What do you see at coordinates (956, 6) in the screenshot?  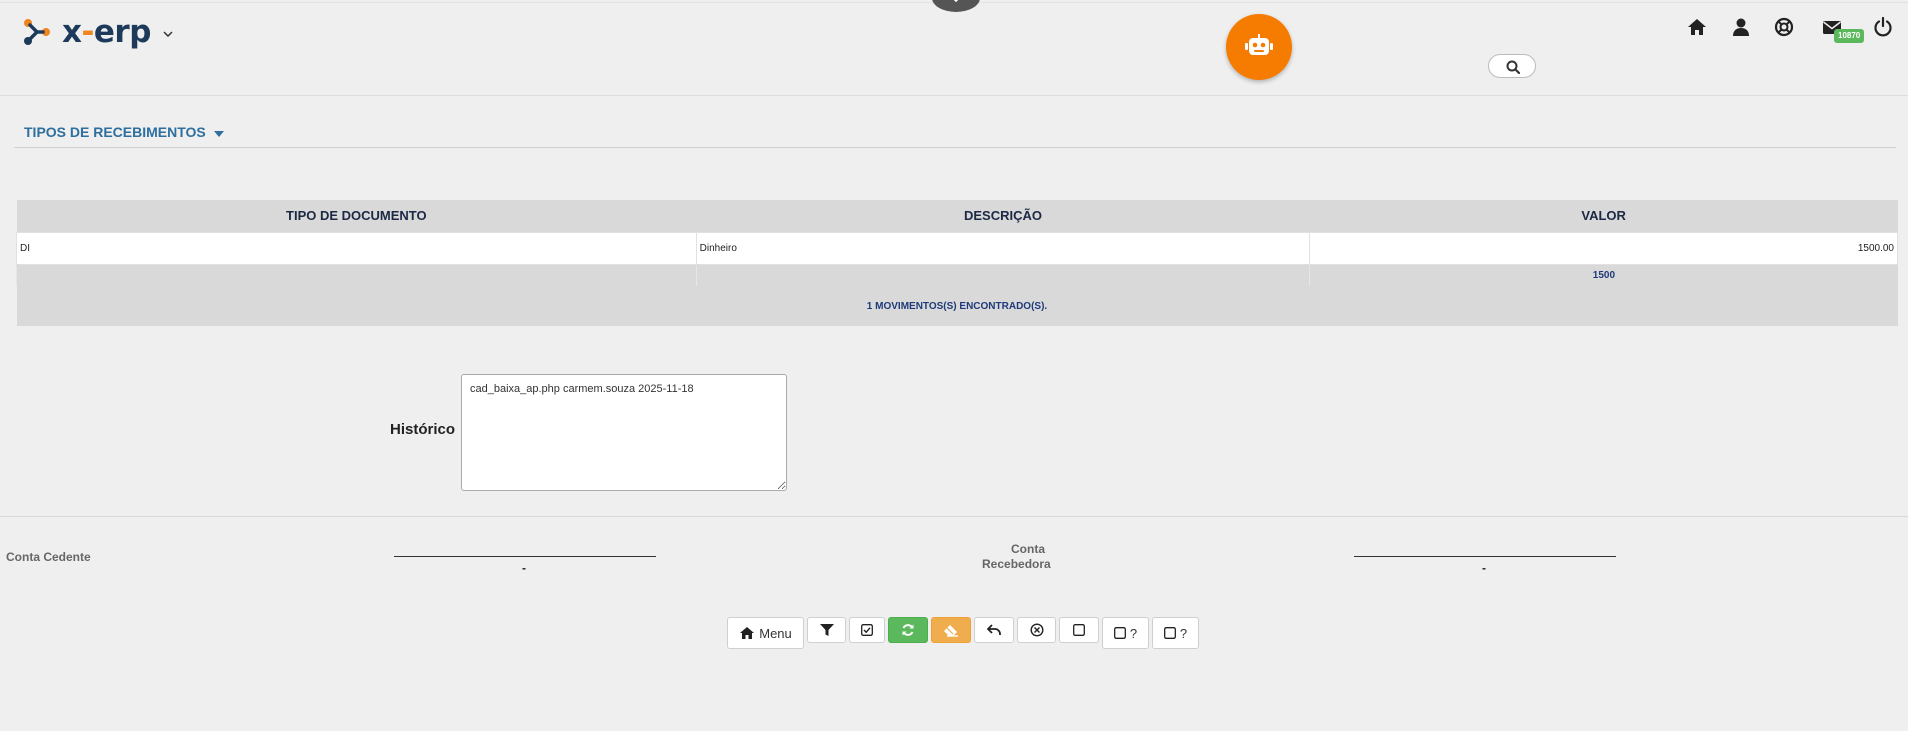 I see `collapse-notch` at bounding box center [956, 6].